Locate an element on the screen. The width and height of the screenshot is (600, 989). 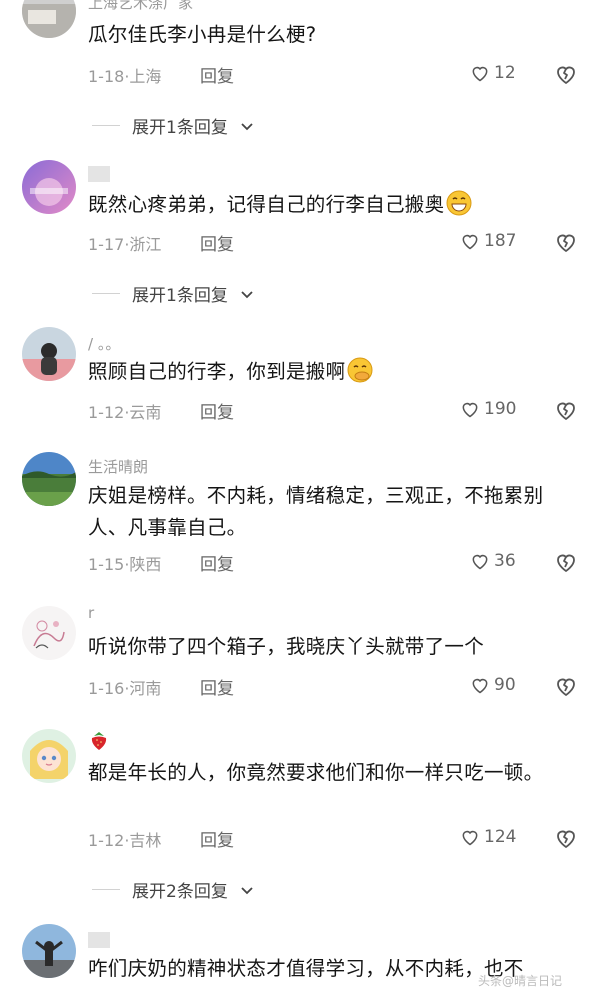
username: / 。。 is located at coordinates (104, 343).